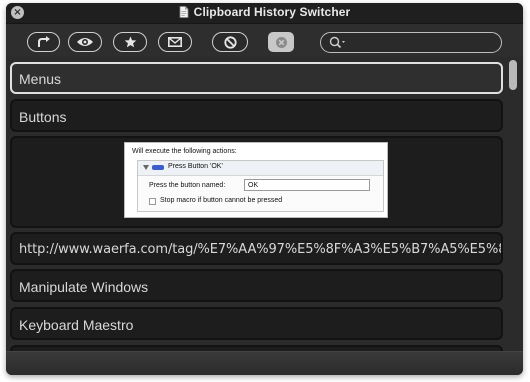 The height and width of the screenshot is (382, 530). What do you see at coordinates (152, 201) in the screenshot?
I see `thumbnail-checkbox` at bounding box center [152, 201].